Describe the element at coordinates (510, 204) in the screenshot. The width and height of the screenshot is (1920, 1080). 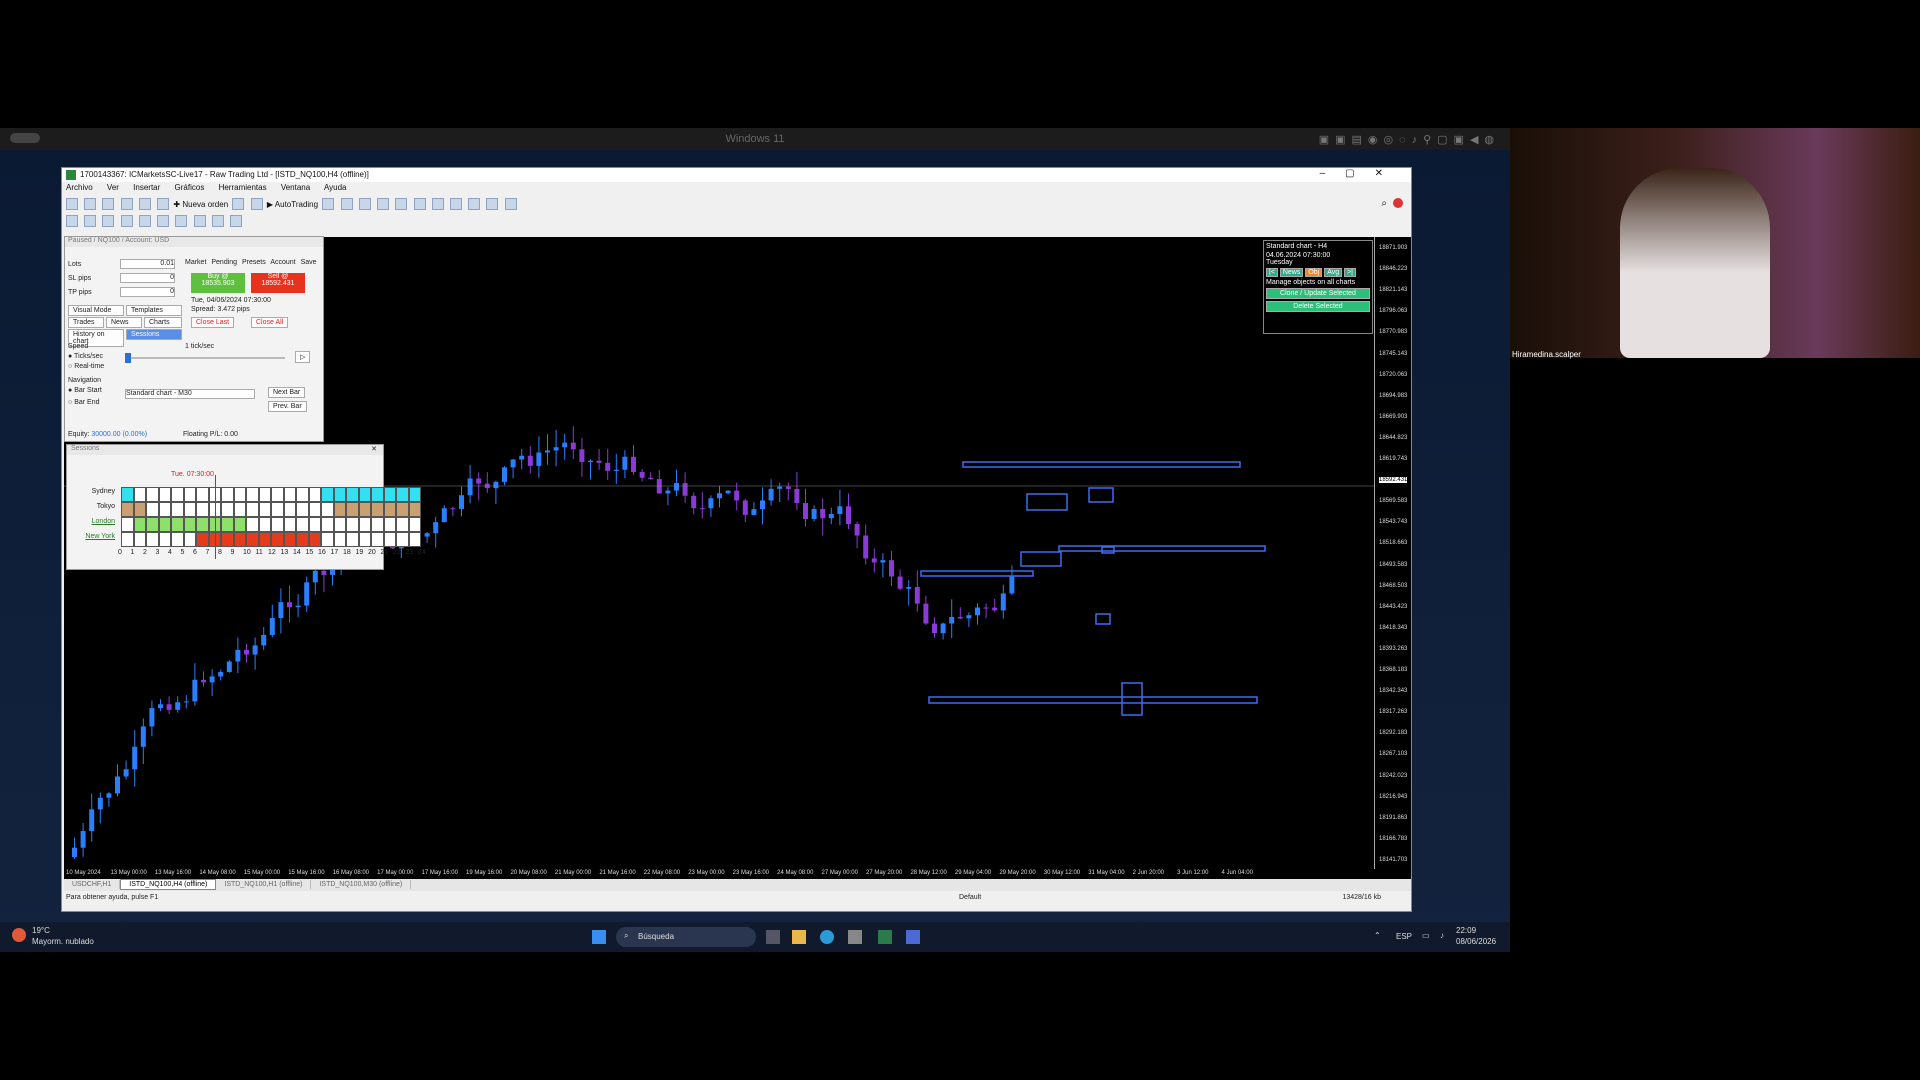
I see `templates-icon` at that location.